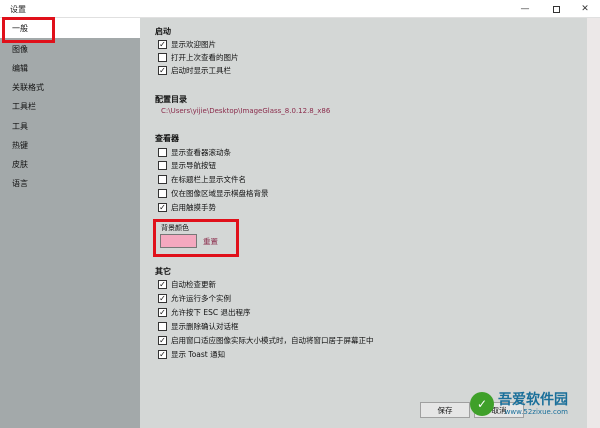 The image size is (600, 428). What do you see at coordinates (201, 70) in the screenshot?
I see `checkbox-label: 启动时显示工具栏` at bounding box center [201, 70].